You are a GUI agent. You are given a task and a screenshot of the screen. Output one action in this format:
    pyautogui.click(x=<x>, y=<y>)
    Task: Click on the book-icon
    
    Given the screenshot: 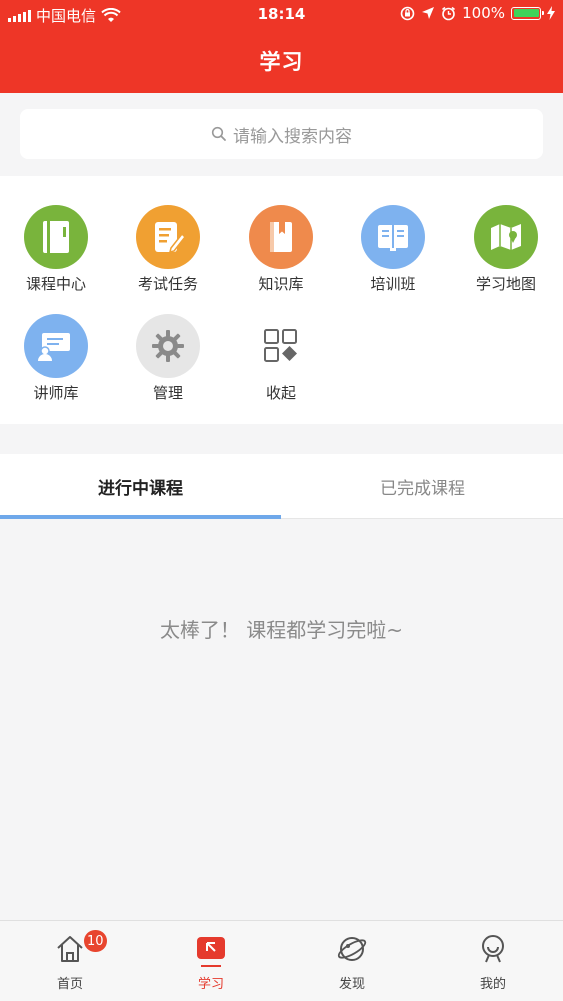 What is the action you would take?
    pyautogui.click(x=281, y=237)
    